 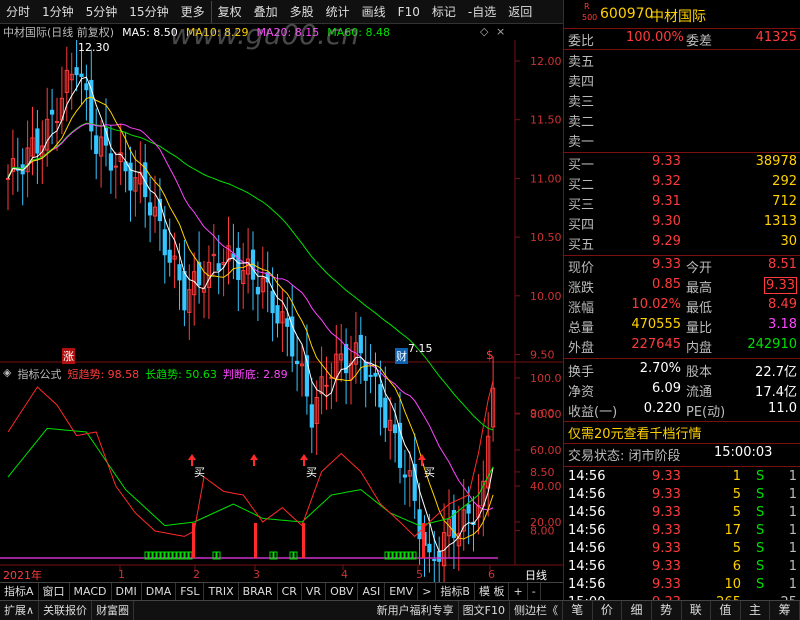 What do you see at coordinates (490, 355) in the screenshot?
I see `dollar-marker: $` at bounding box center [490, 355].